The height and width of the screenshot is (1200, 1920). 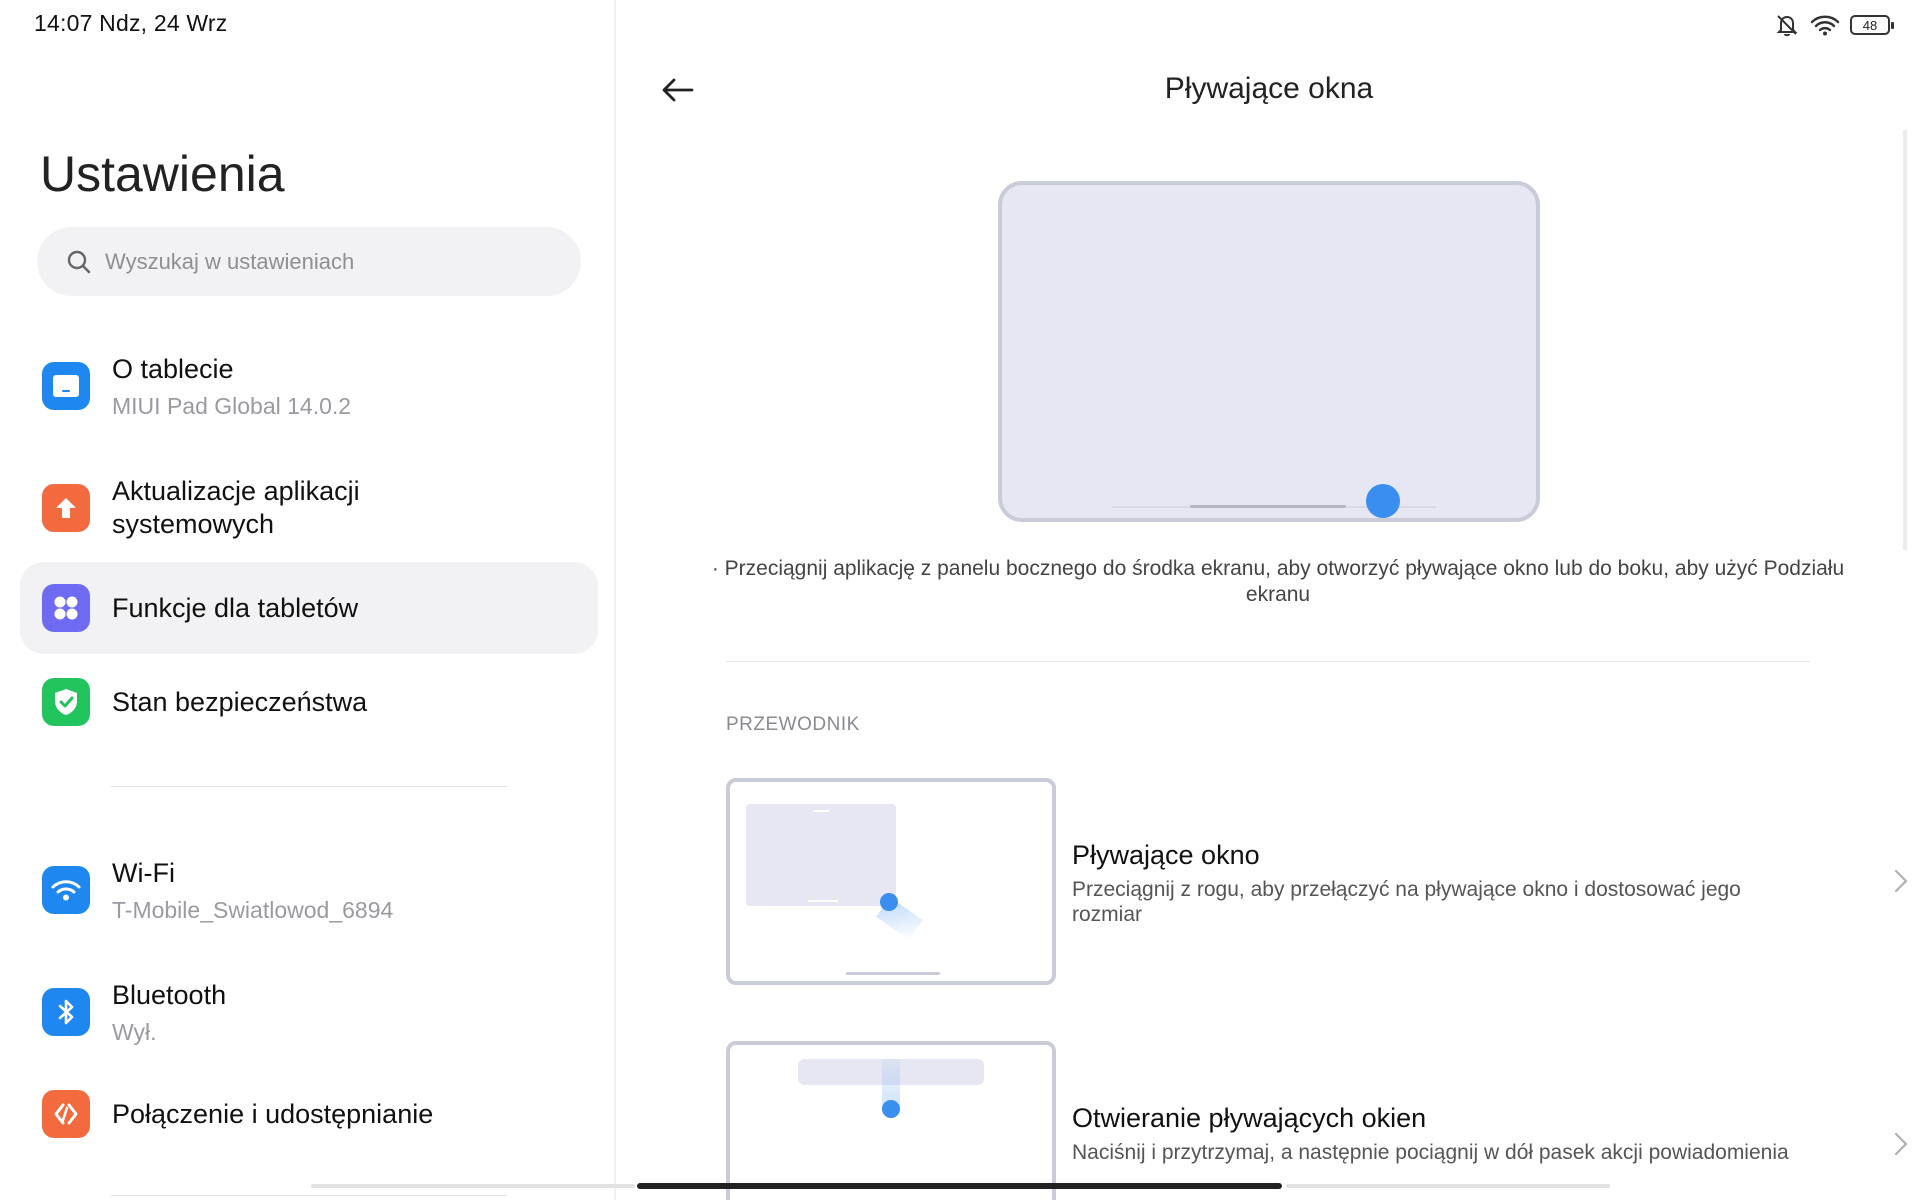 What do you see at coordinates (66, 1114) in the screenshot?
I see `connection-icon` at bounding box center [66, 1114].